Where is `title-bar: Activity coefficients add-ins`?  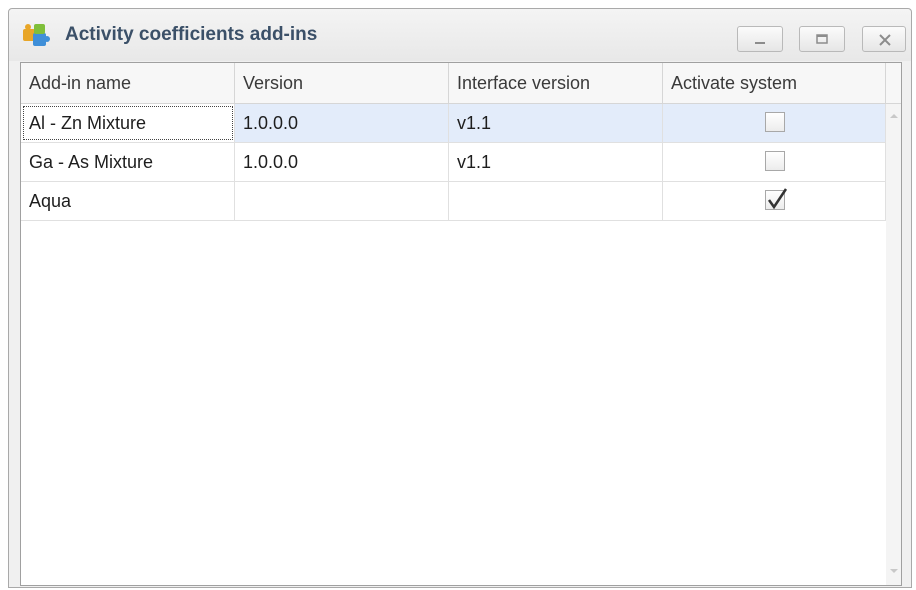
title-bar: Activity coefficients add-ins is located at coordinates (460, 35).